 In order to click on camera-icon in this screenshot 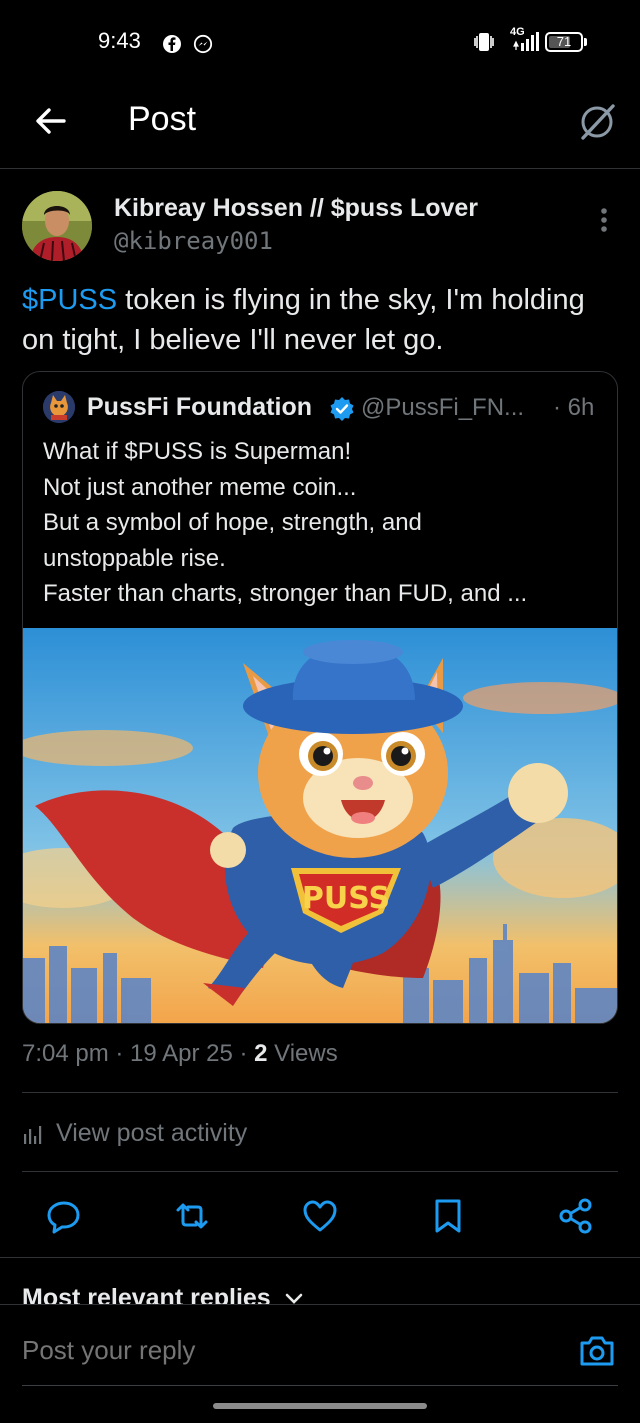, I will do `click(597, 1351)`.